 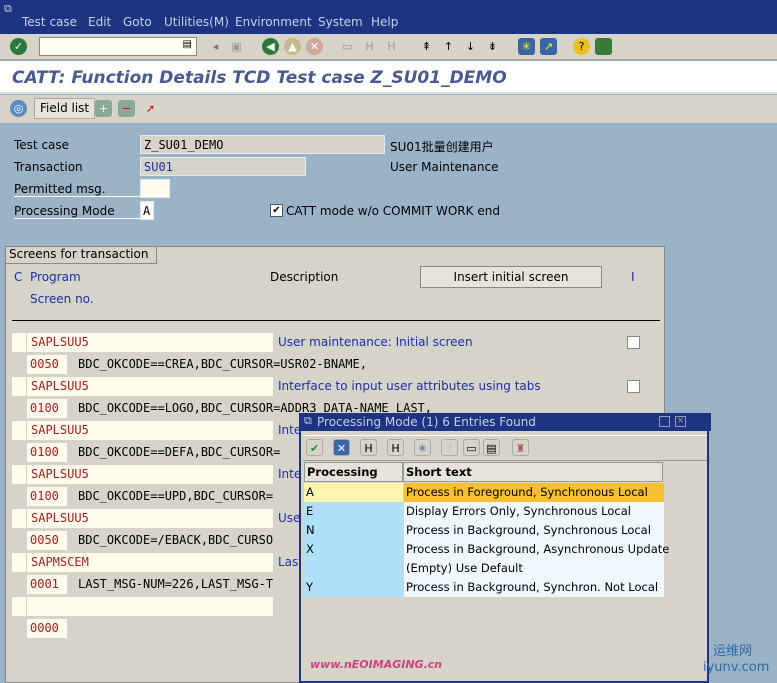 I want to click on processing-mode-field: A, so click(x=147, y=210).